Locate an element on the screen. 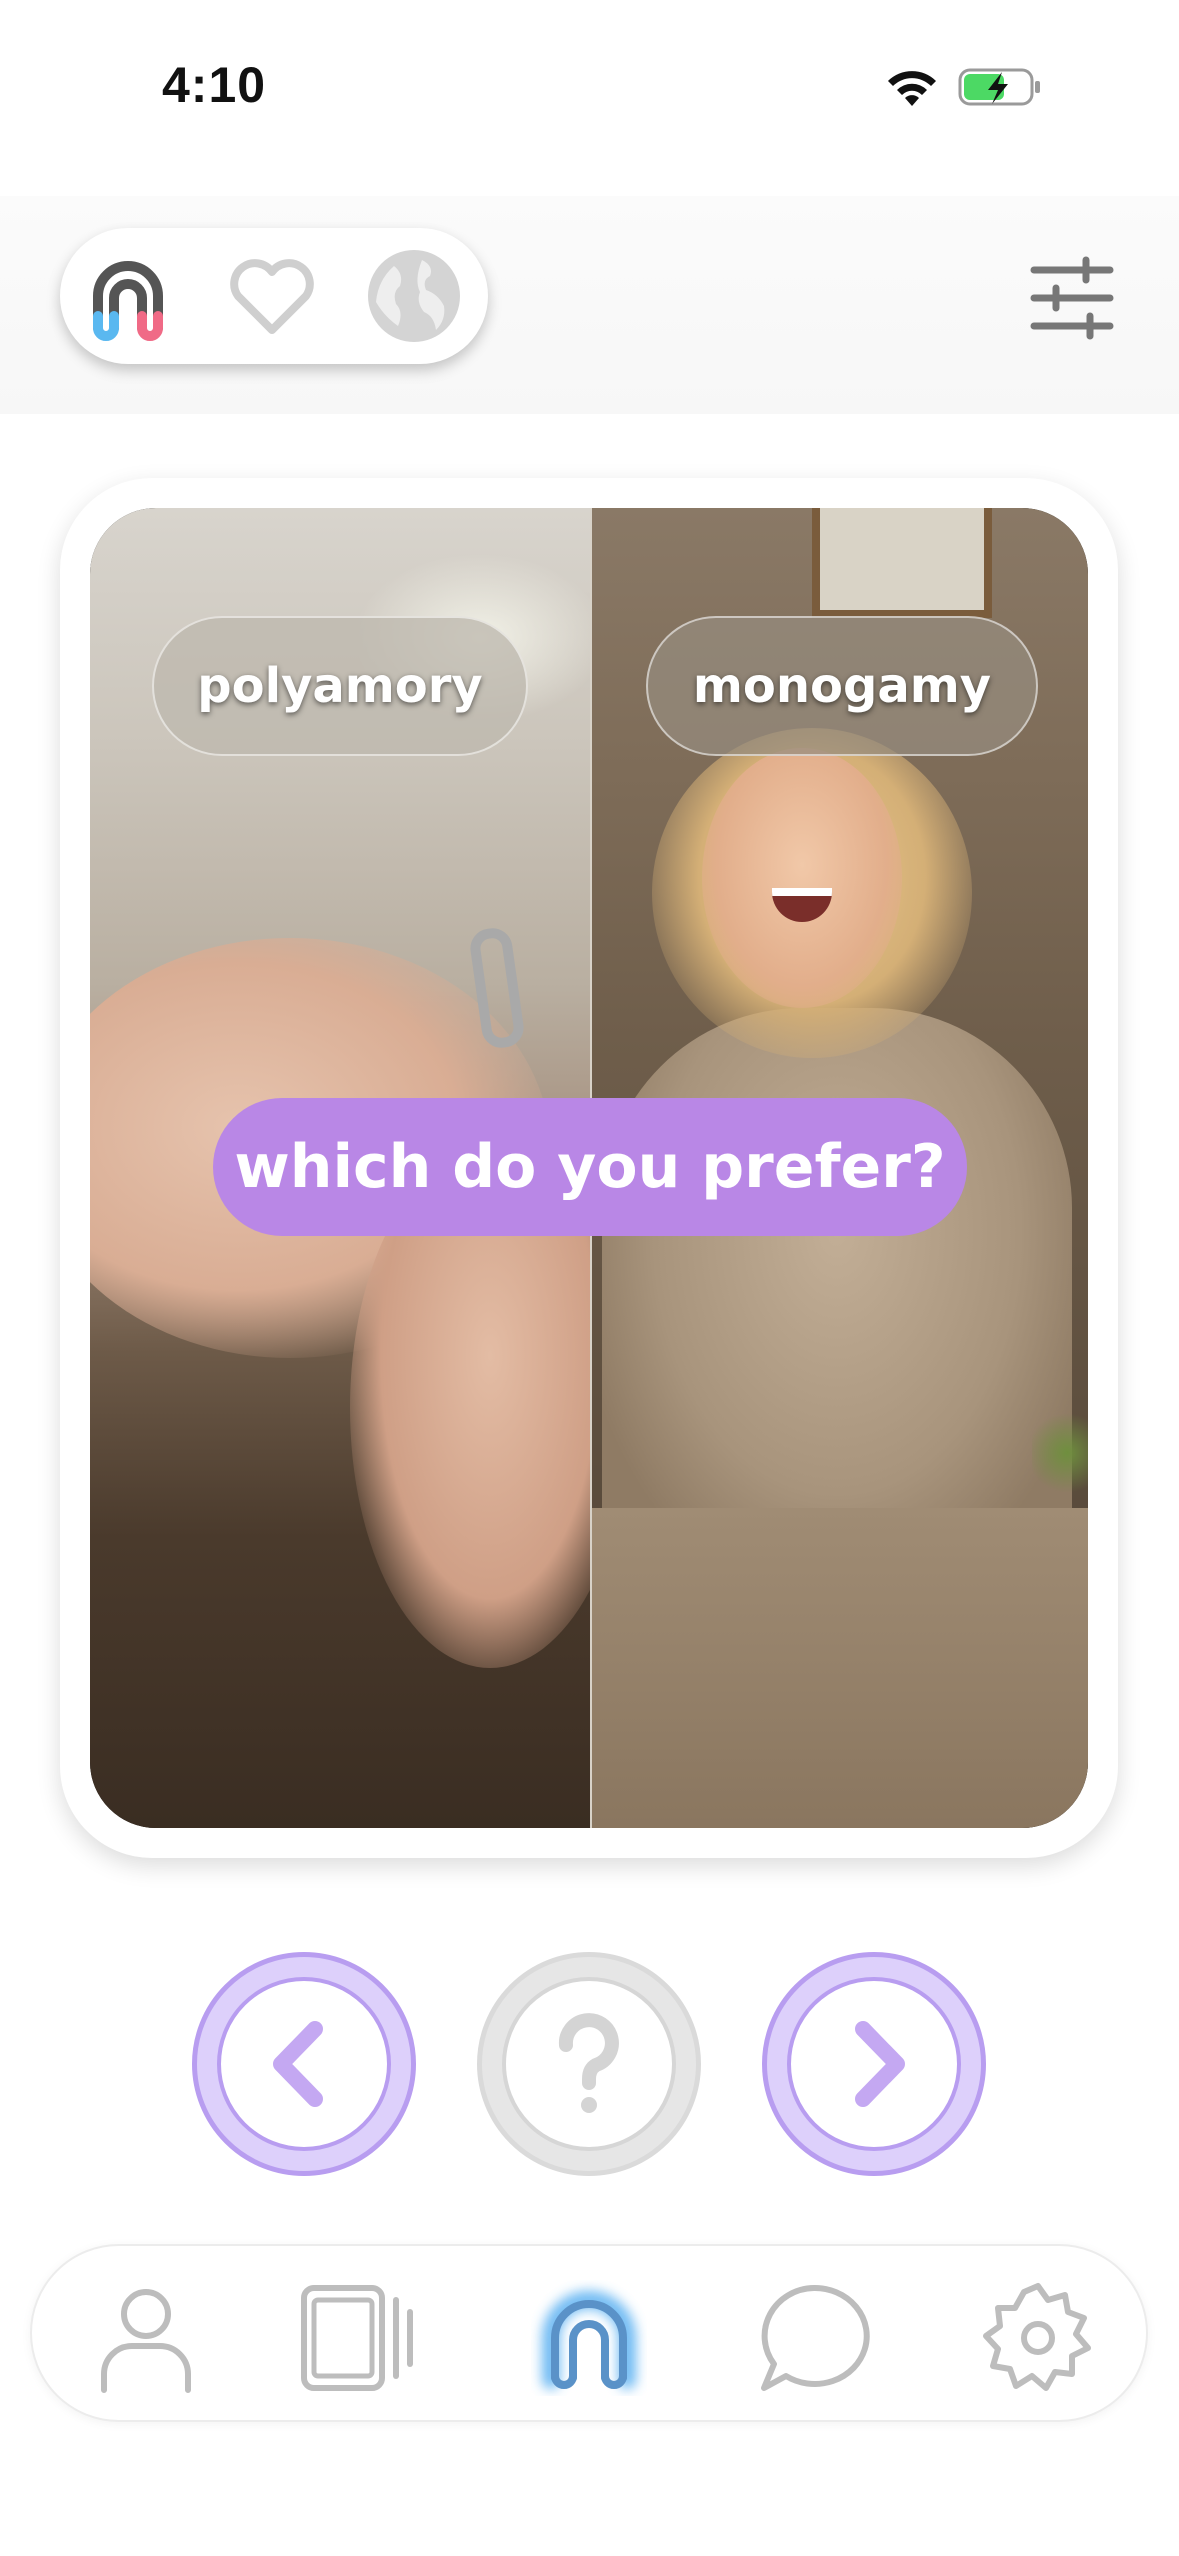  question-prompt: which do you prefer? is located at coordinates (590, 1167).